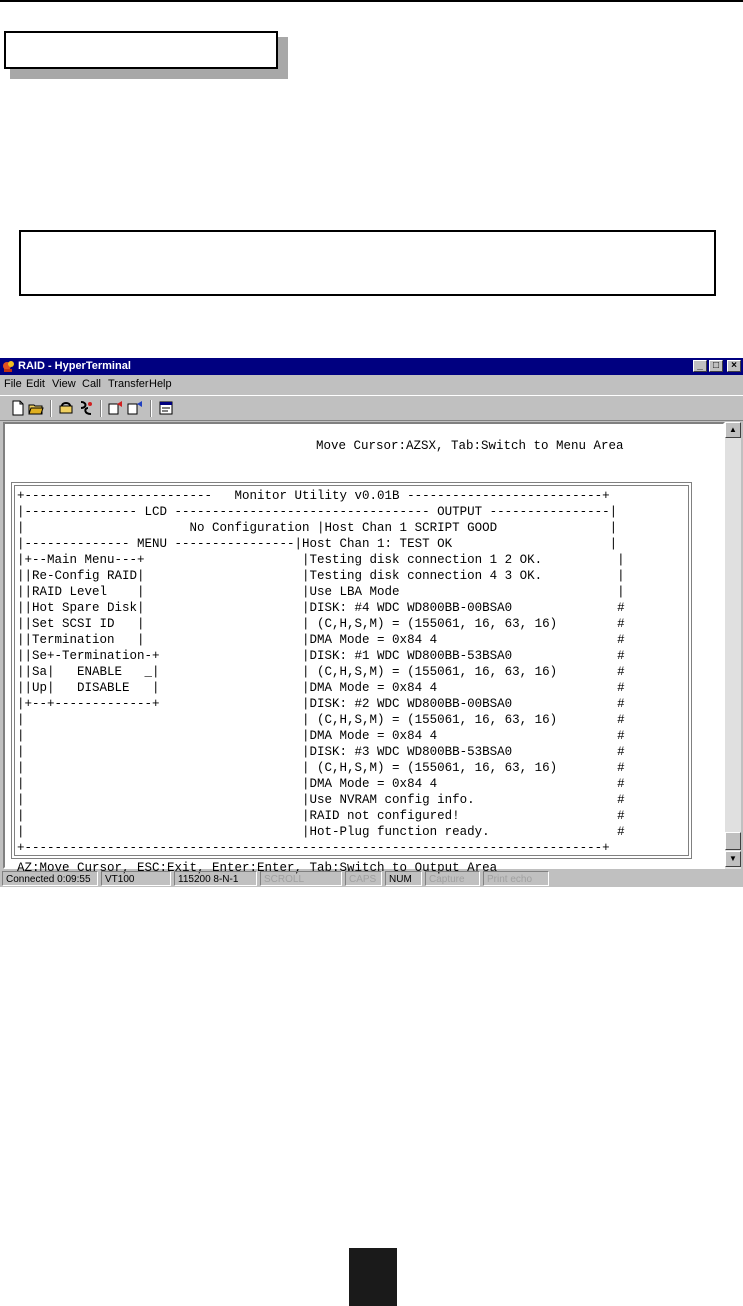 Image resolution: width=743 pixels, height=1306 pixels. Describe the element at coordinates (141, 50) in the screenshot. I see `title-box` at that location.